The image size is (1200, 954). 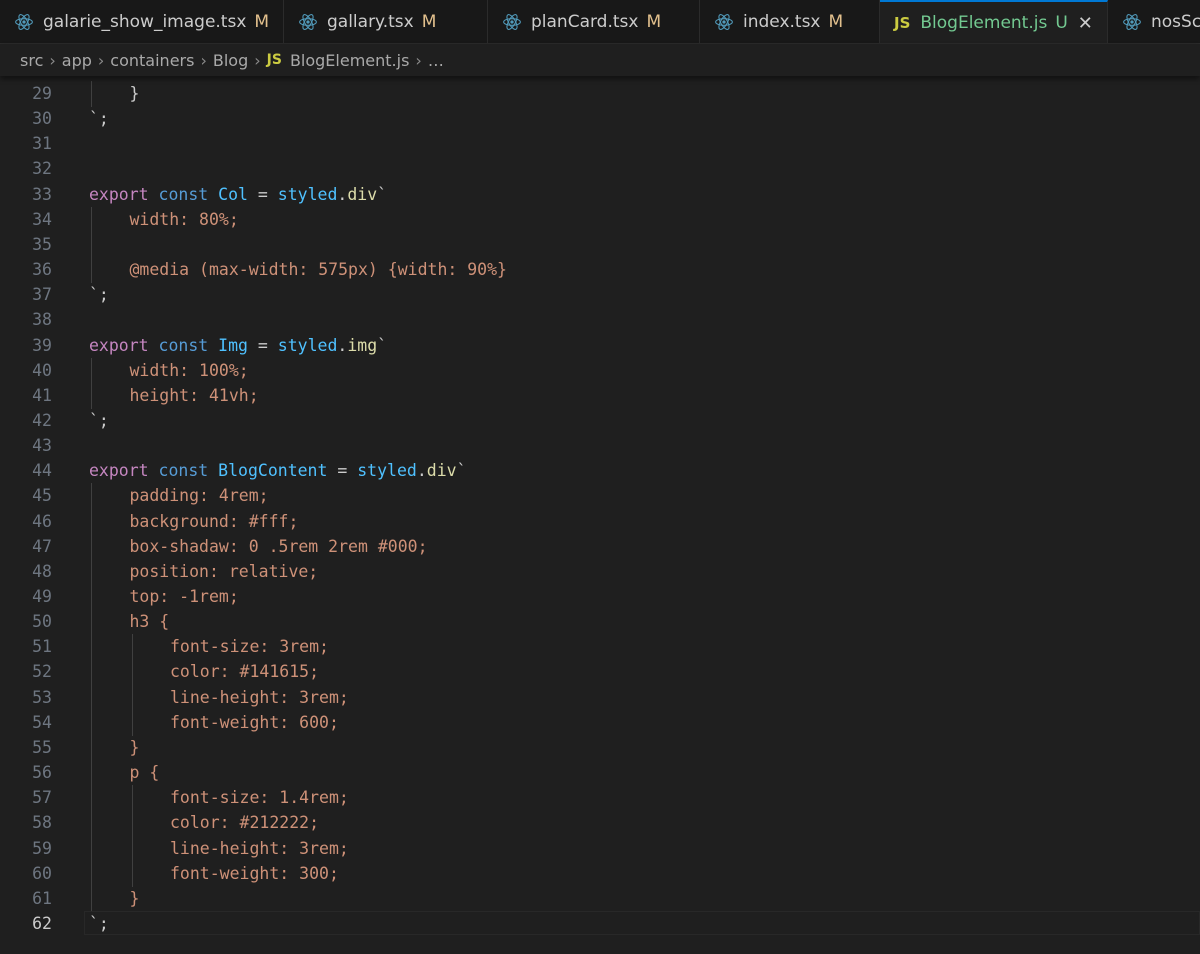 I want to click on line-number: 37, so click(x=42, y=295).